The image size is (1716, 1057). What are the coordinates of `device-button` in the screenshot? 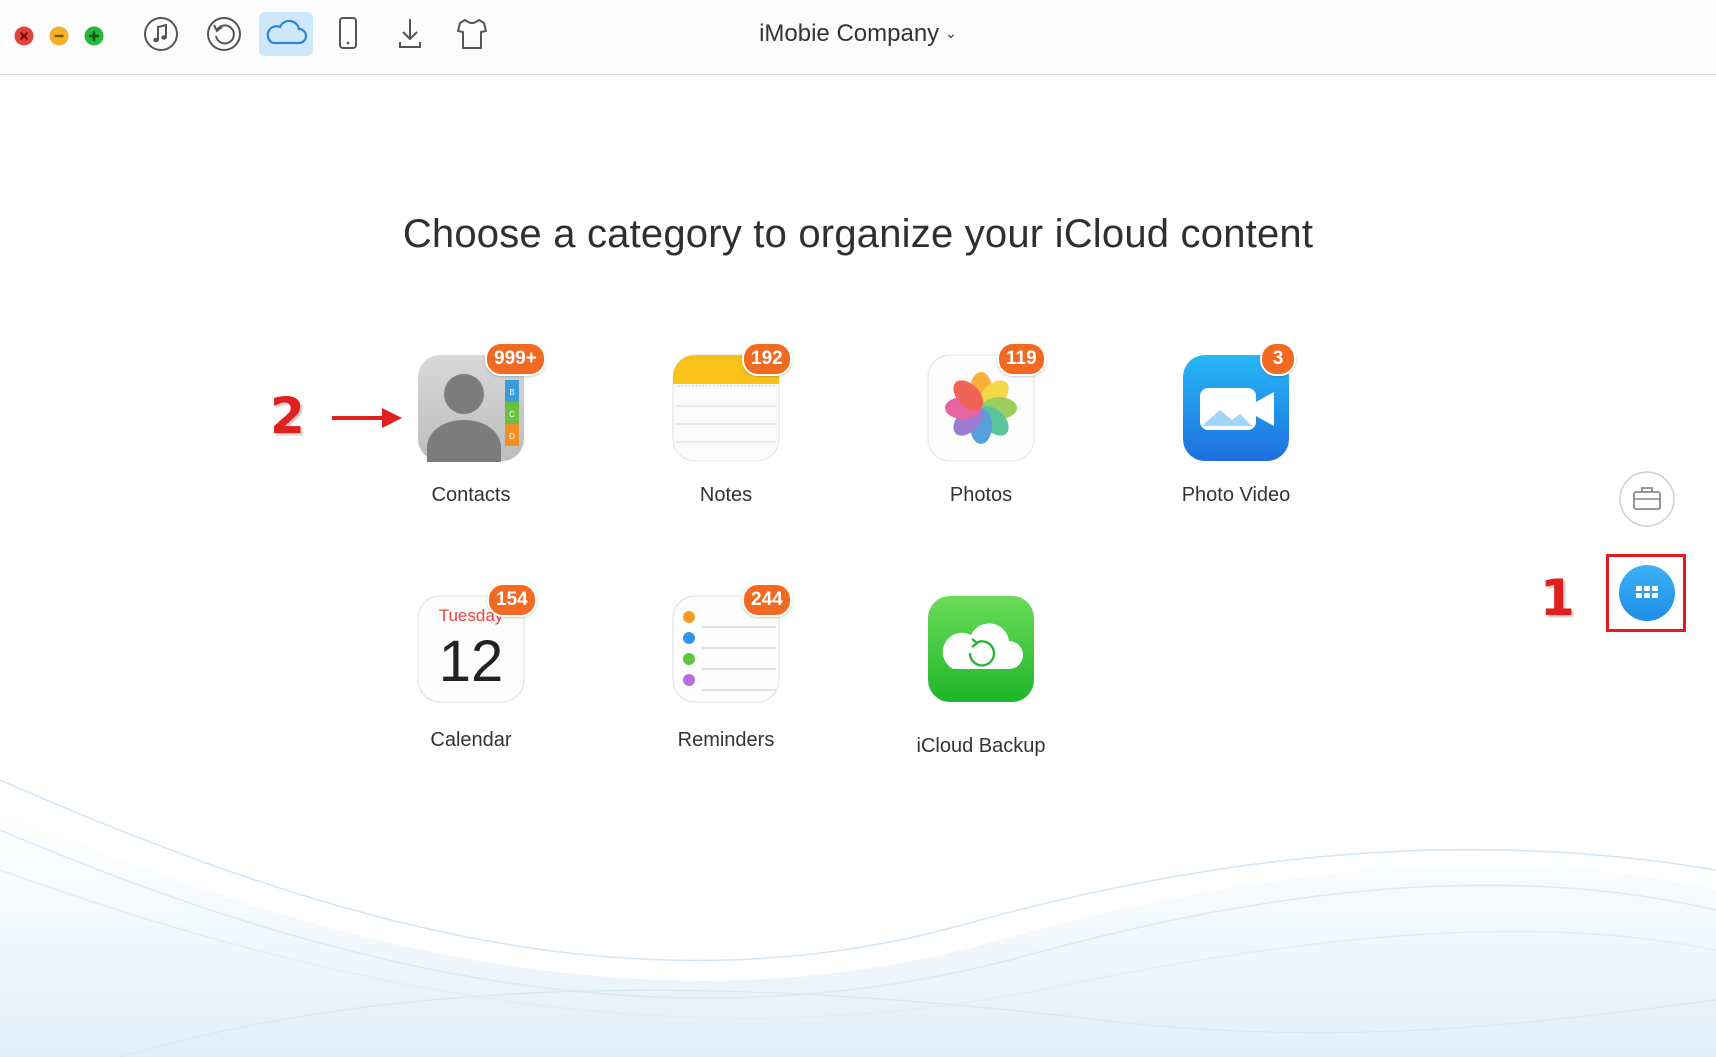 It's located at (348, 34).